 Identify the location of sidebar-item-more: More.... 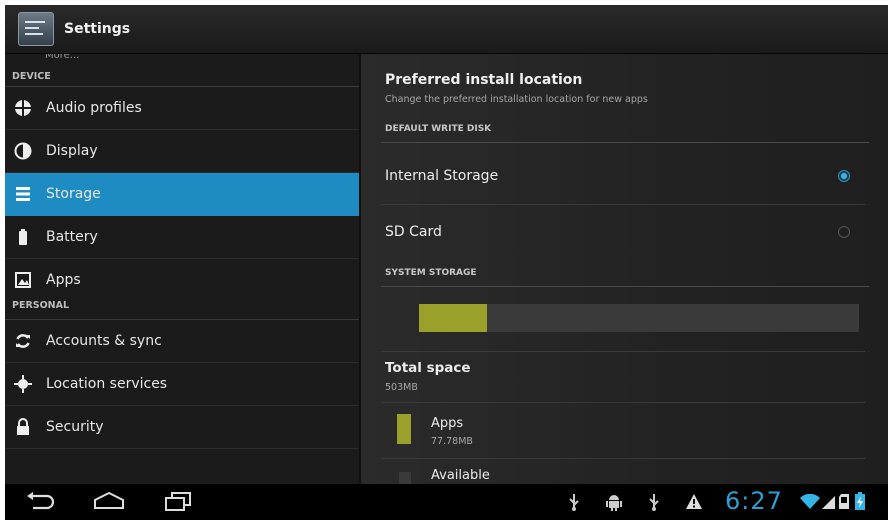
(182, 59).